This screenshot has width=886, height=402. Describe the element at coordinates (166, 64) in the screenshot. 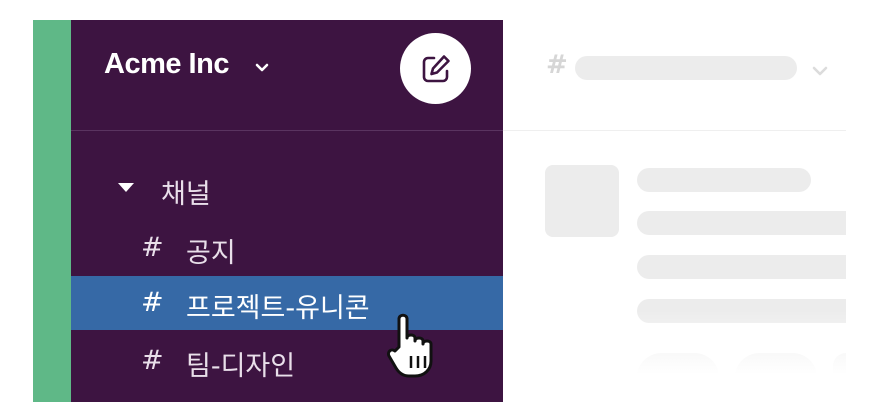

I see `workspace-name: Acme Inc` at that location.